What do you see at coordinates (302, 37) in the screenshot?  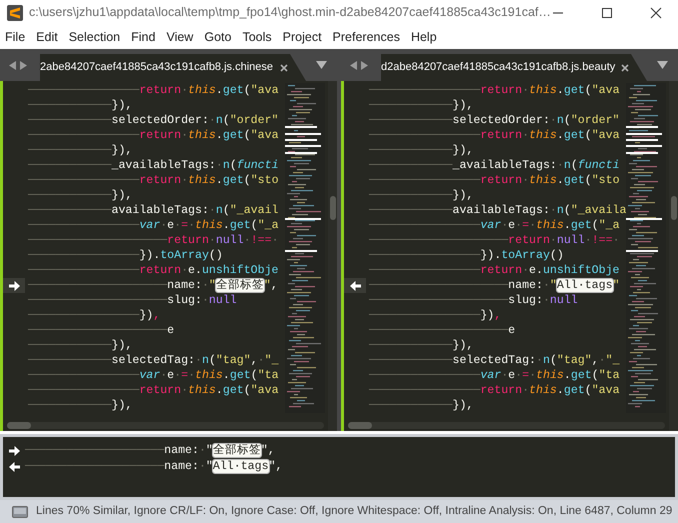 I see `menu-item: Project` at bounding box center [302, 37].